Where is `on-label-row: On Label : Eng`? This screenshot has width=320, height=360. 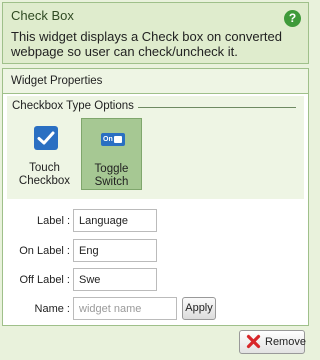
on-label-row: On Label : Eng is located at coordinates (155, 251).